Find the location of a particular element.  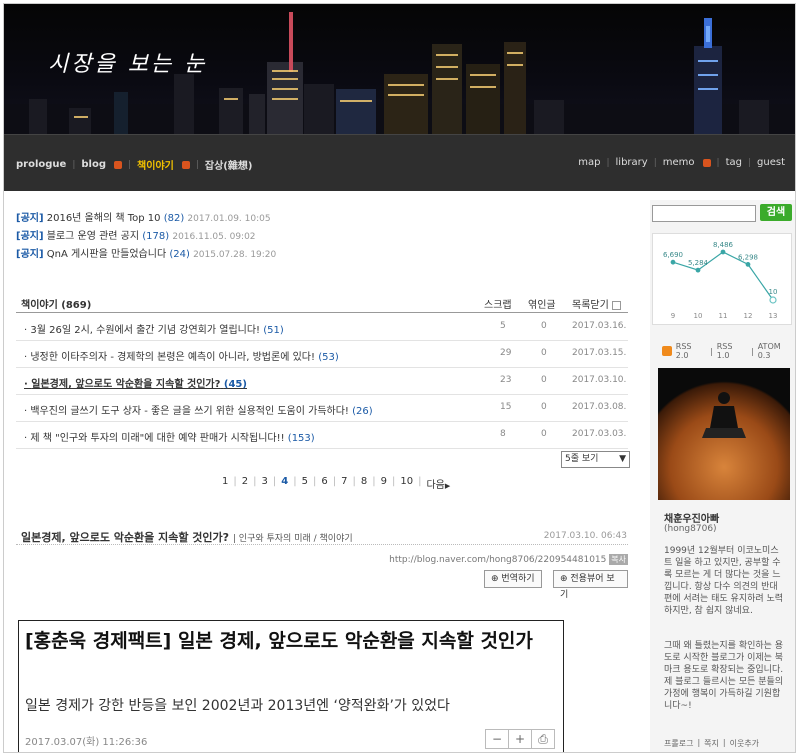

fold-list-button: 목록닫기 is located at coordinates (596, 303).